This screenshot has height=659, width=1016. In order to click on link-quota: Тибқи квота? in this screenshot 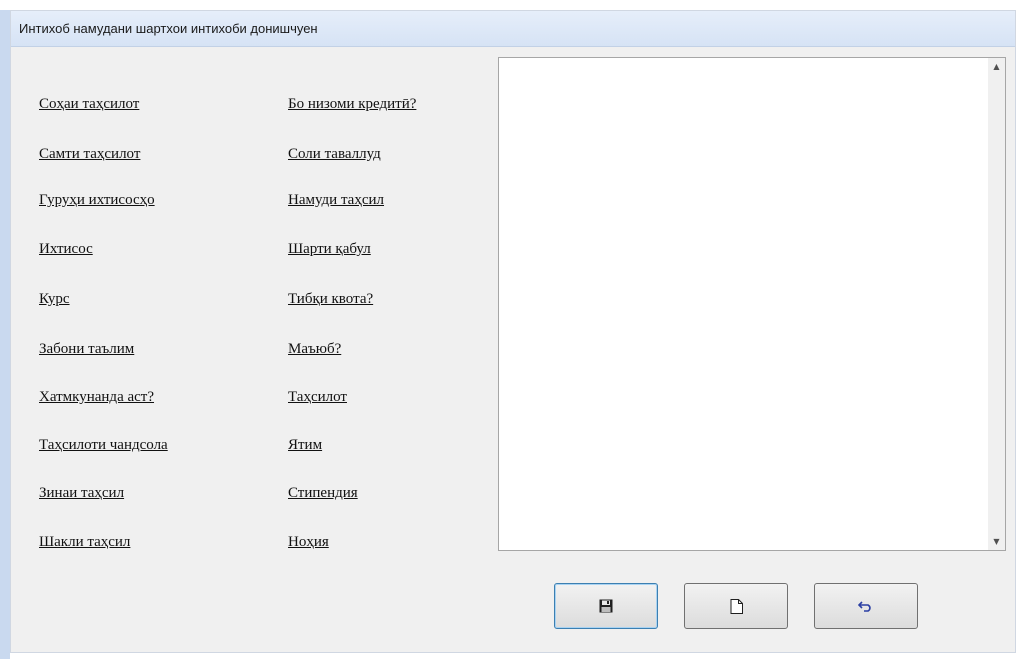, I will do `click(330, 299)`.